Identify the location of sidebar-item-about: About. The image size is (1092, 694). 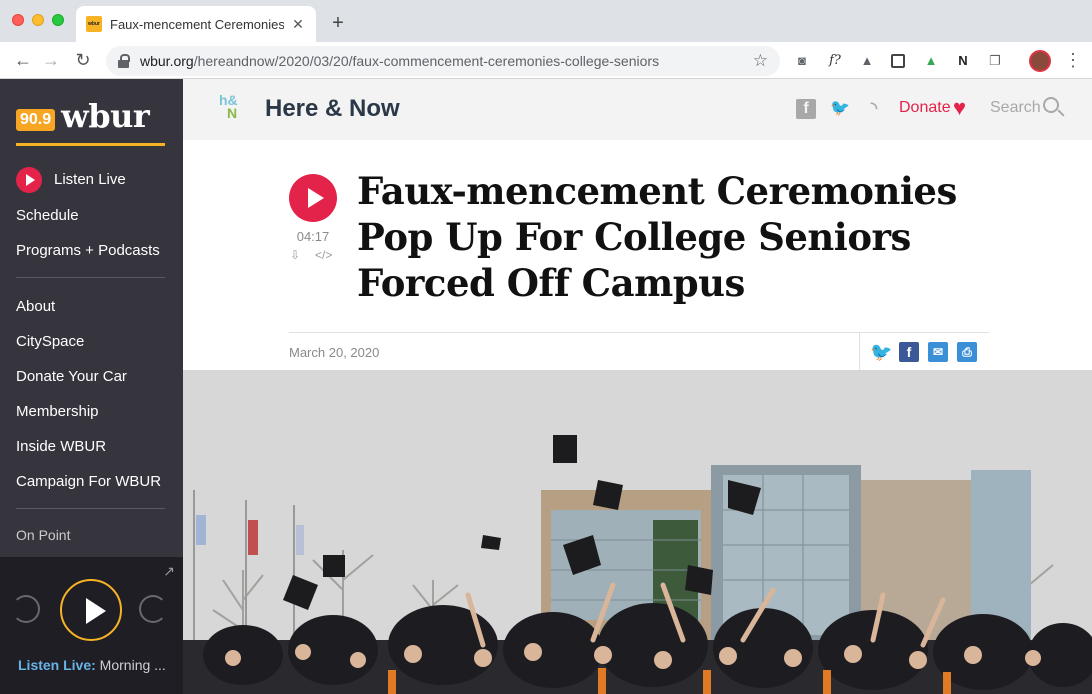
(35, 306).